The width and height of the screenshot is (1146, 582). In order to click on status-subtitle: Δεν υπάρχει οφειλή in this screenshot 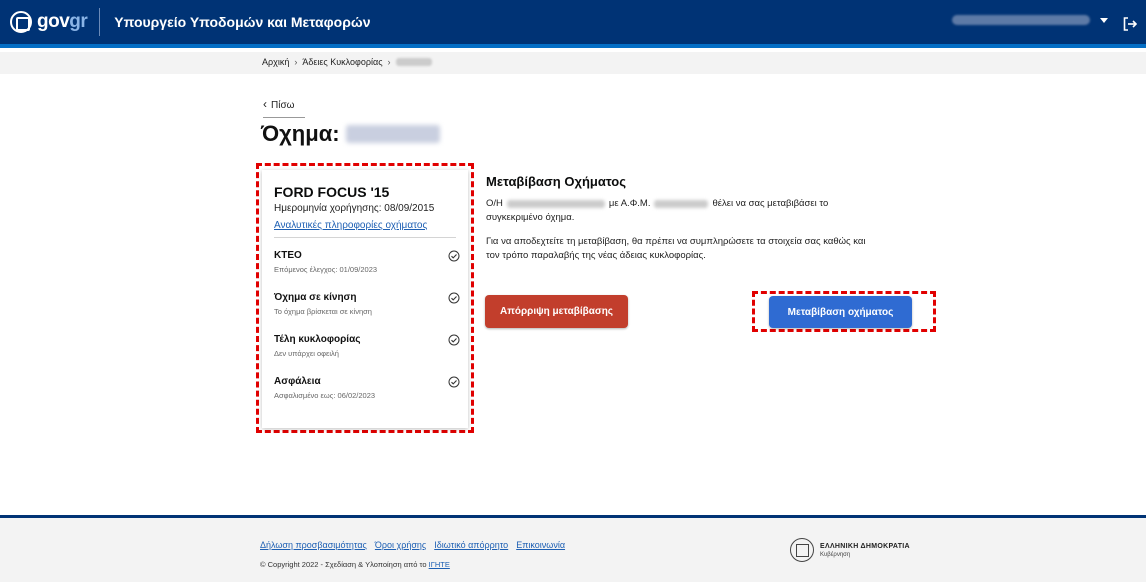, I will do `click(306, 353)`.